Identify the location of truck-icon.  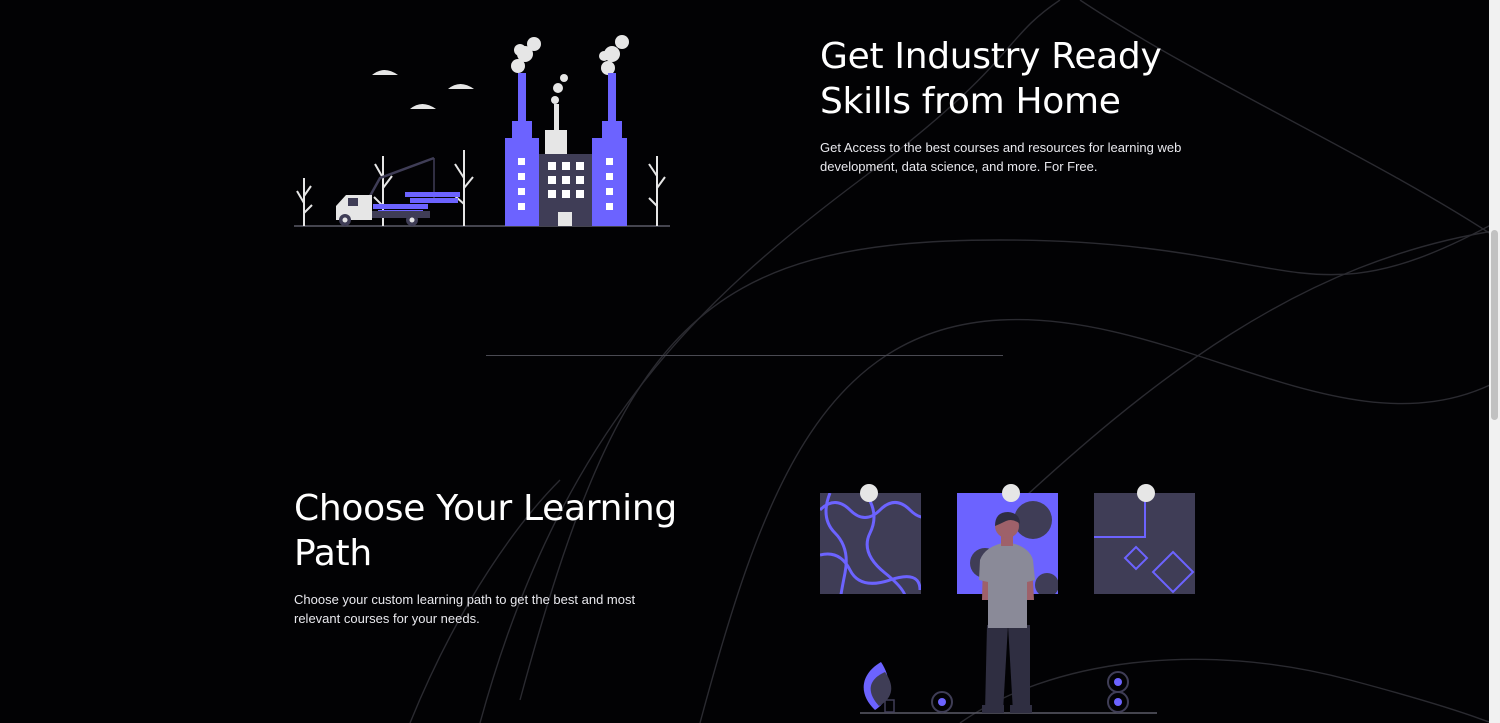
(398, 191).